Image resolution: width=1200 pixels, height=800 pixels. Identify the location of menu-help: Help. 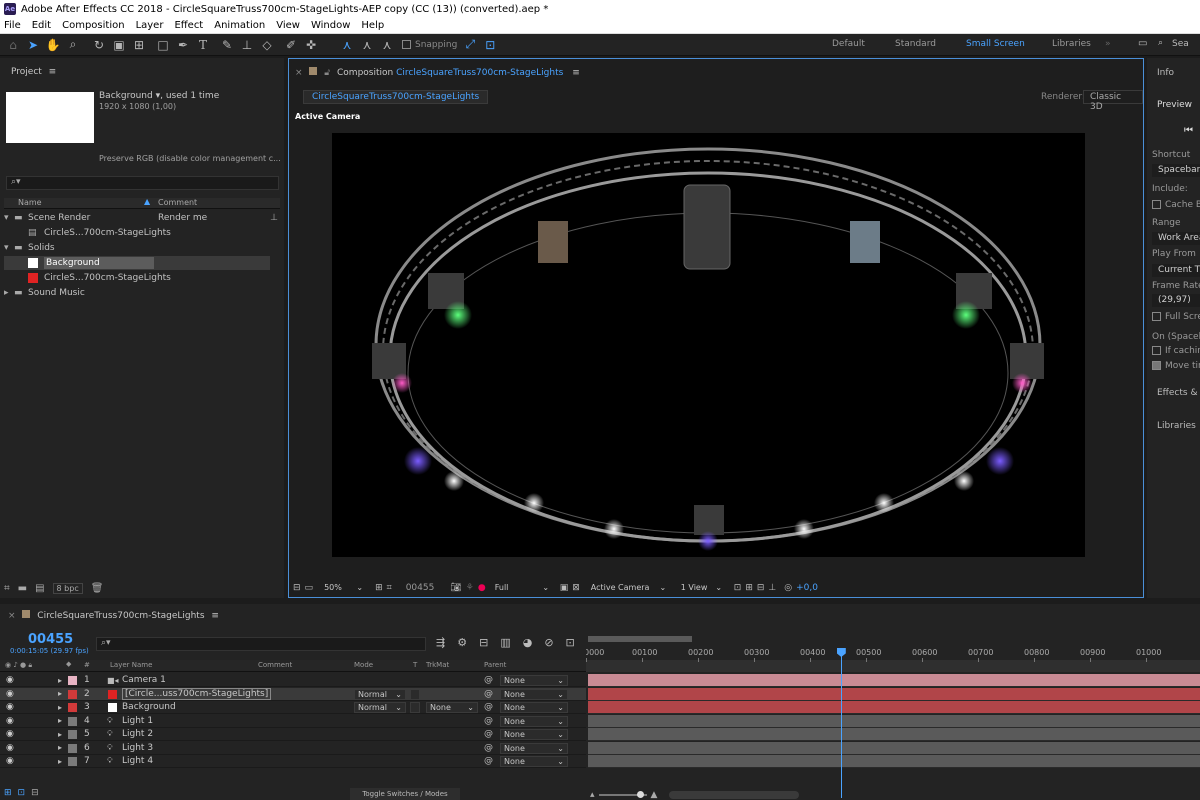
(372, 25).